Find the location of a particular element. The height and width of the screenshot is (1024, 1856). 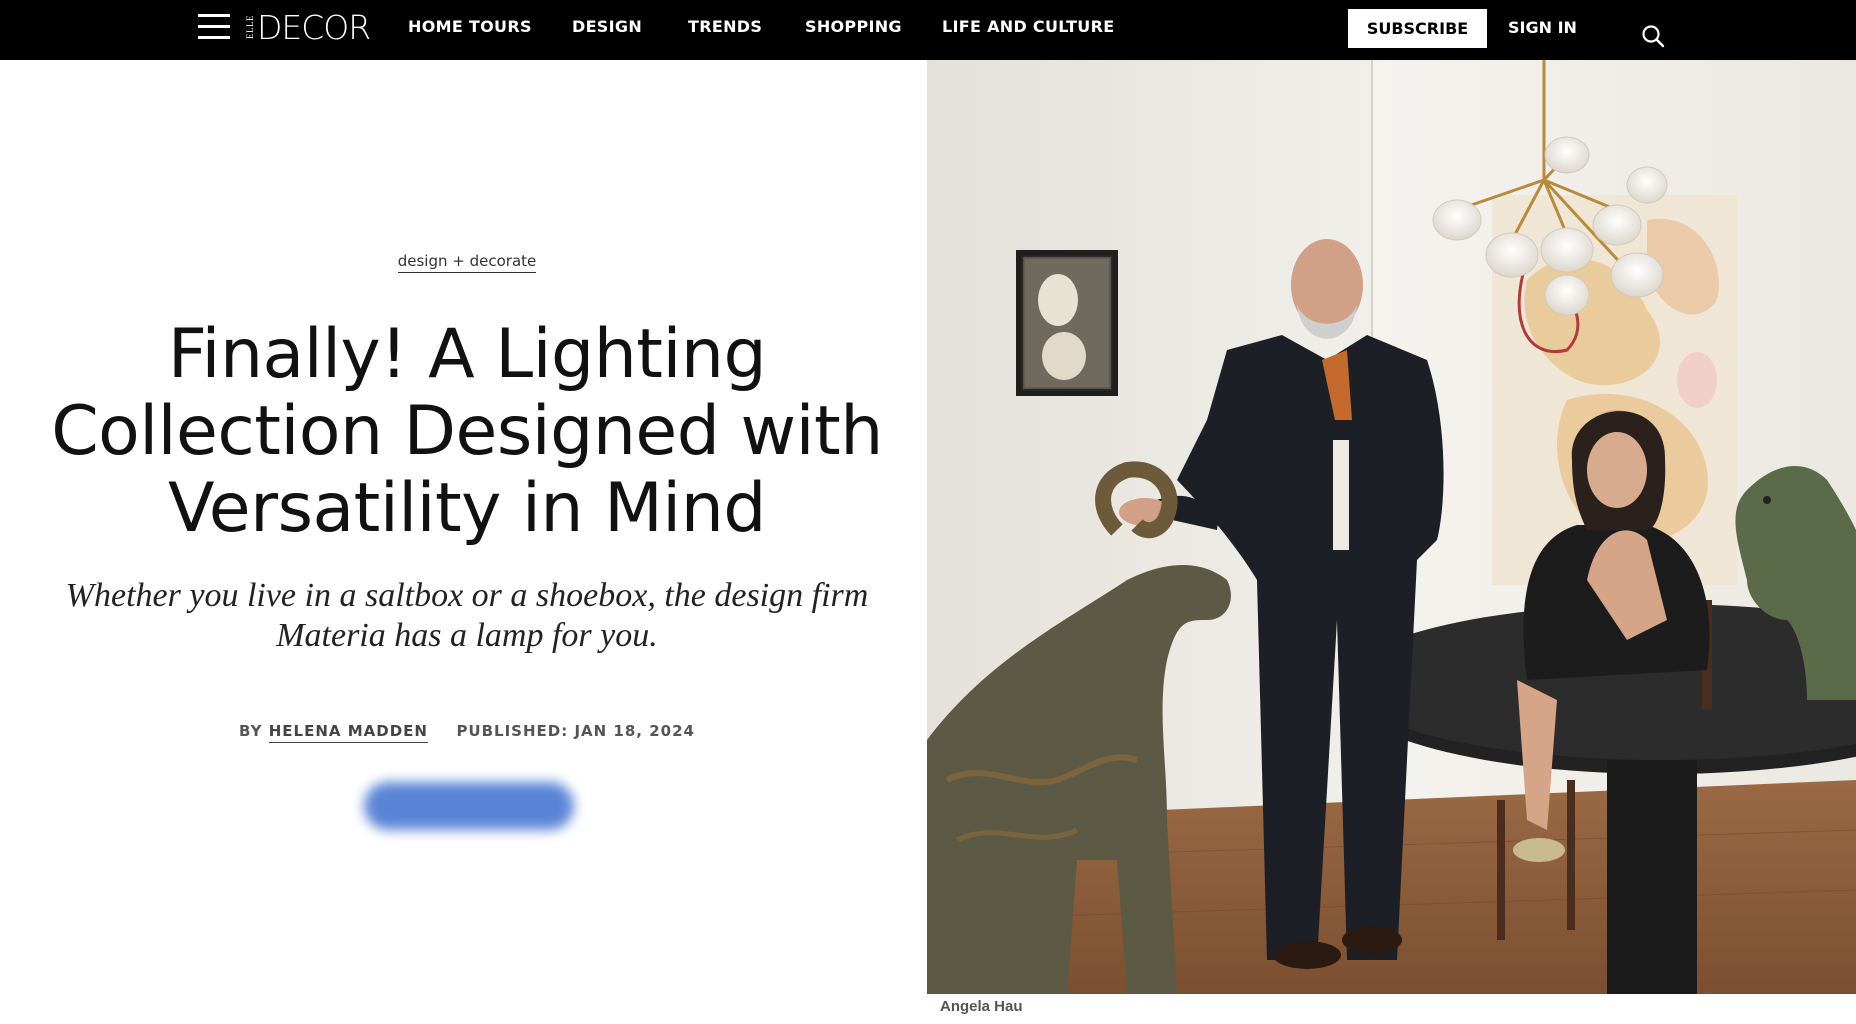

category-link: design + decorate is located at coordinates (467, 262).